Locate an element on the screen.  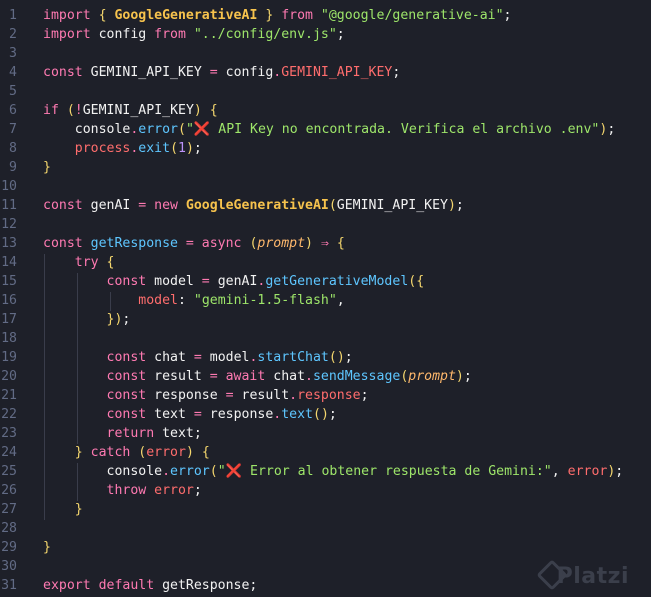
code-token: ! is located at coordinates (78, 110).